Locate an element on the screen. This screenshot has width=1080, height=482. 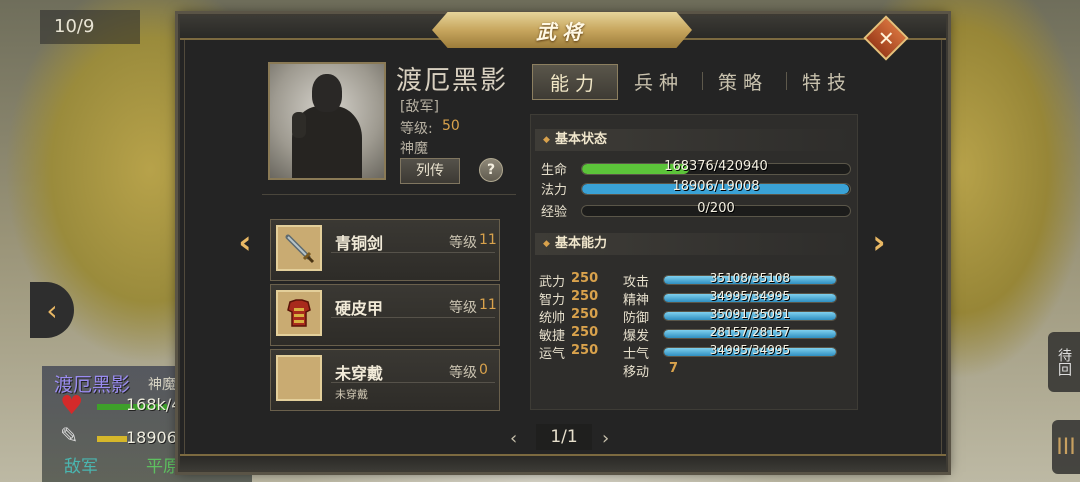
feather-icon: ✎ is located at coordinates (69, 436).